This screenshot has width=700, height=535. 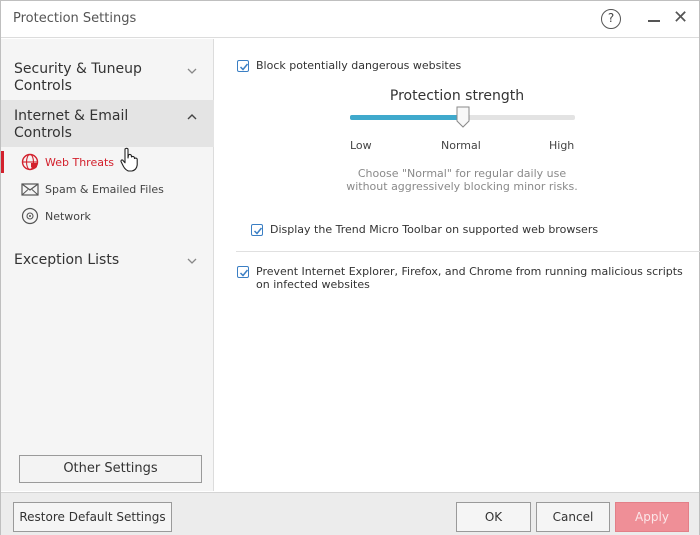 What do you see at coordinates (457, 96) in the screenshot?
I see `protection-strength-title: Protection strength` at bounding box center [457, 96].